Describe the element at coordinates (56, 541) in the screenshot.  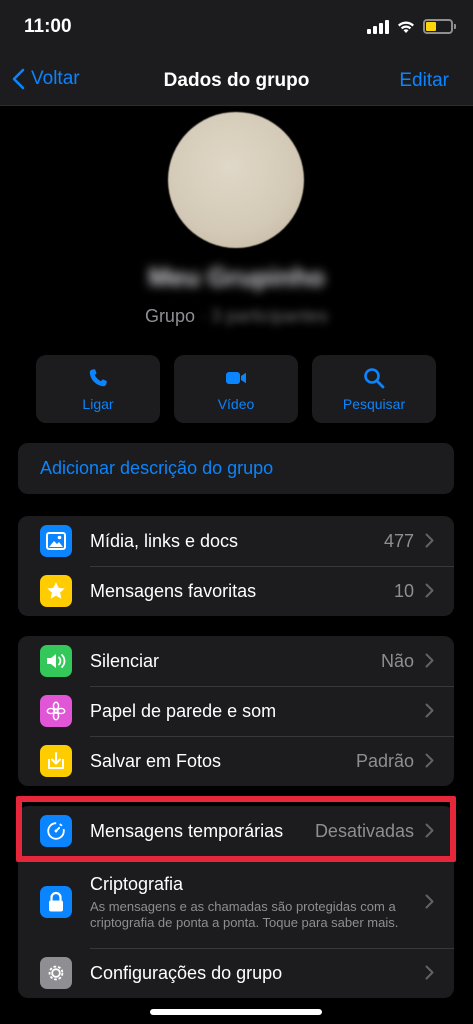
I see `photo-icon` at that location.